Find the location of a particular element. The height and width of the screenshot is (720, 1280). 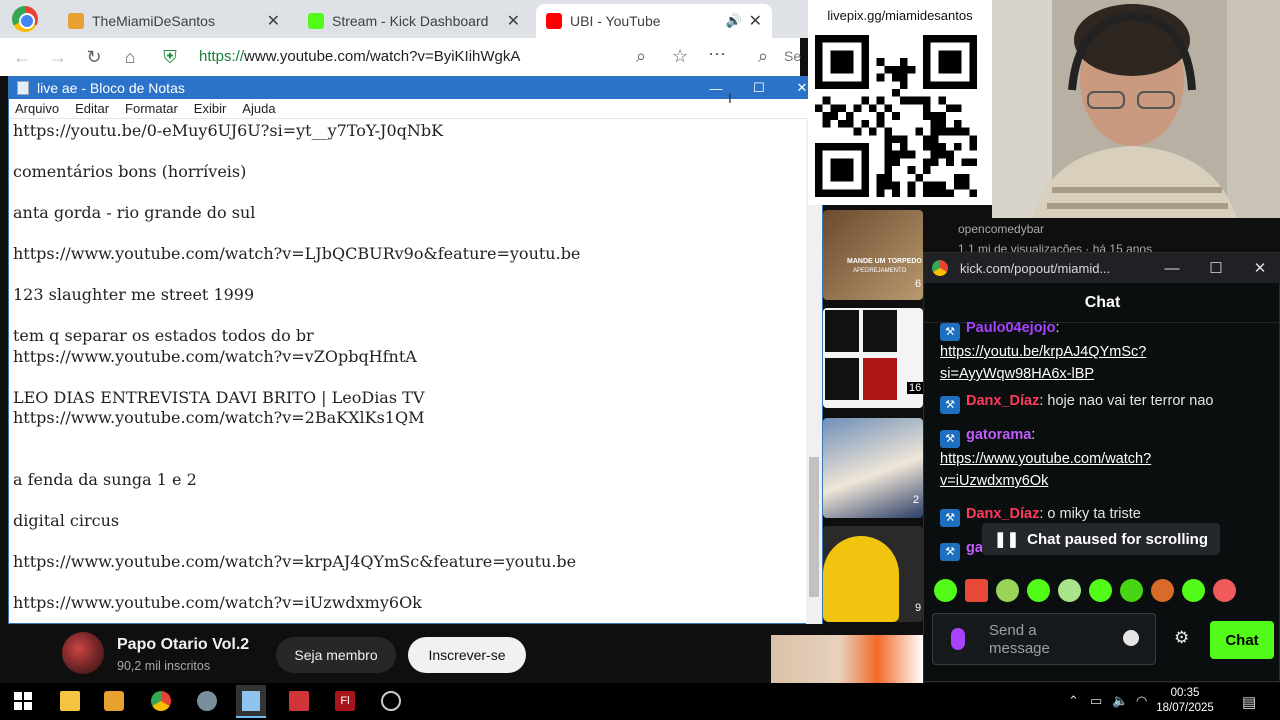

forward-arrow-icon: → is located at coordinates (58, 57).